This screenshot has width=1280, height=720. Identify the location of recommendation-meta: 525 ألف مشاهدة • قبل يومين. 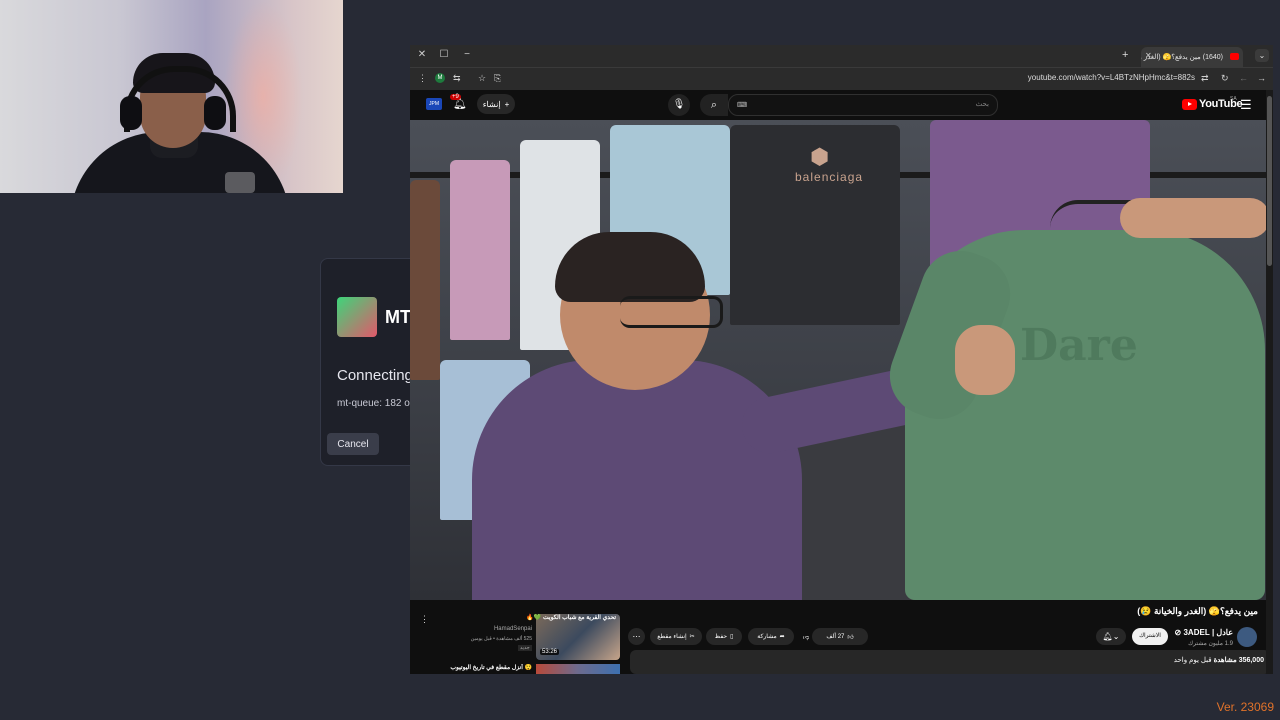
(501, 639).